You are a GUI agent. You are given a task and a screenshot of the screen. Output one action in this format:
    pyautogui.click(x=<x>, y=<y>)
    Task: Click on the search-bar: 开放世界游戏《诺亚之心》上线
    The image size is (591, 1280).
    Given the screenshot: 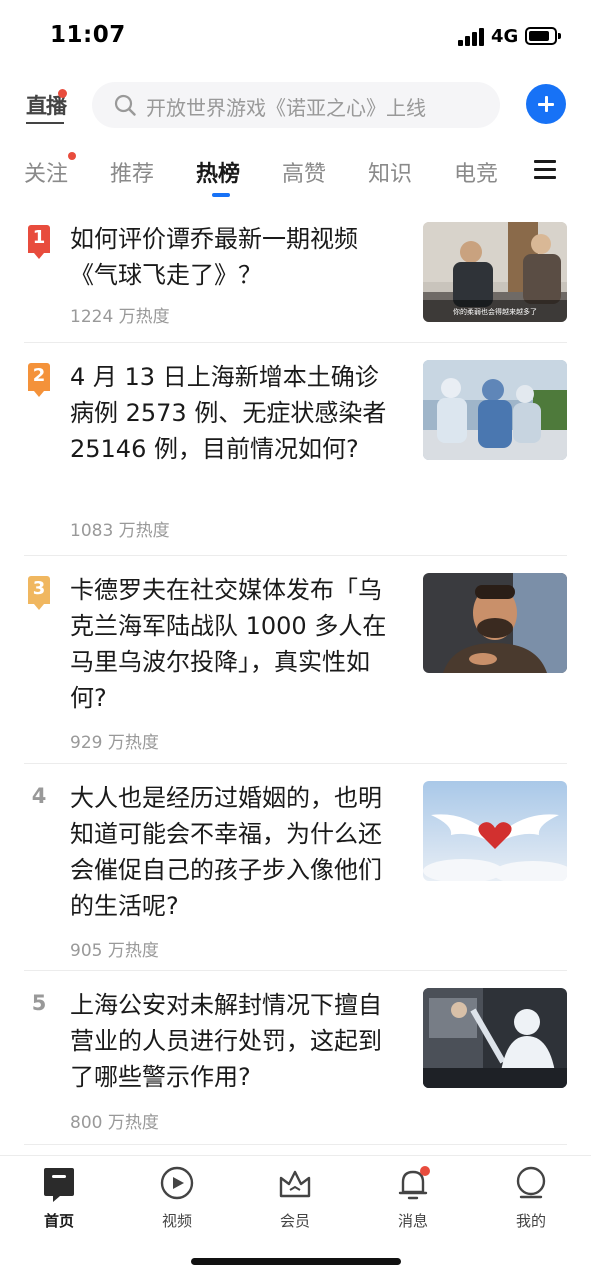 What is the action you would take?
    pyautogui.click(x=296, y=105)
    